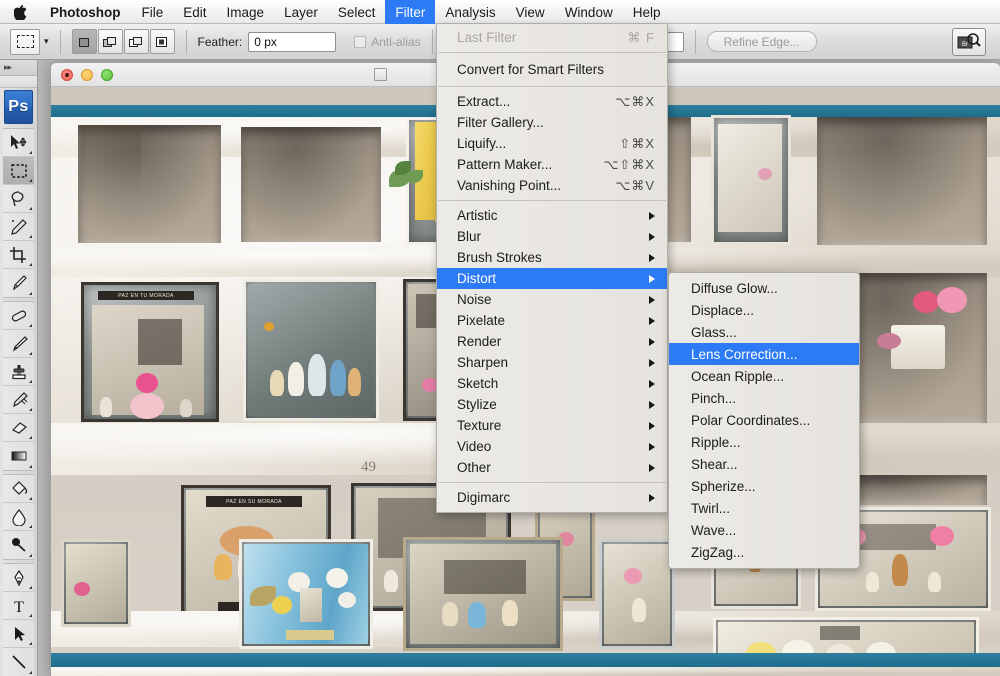 The image size is (1000, 676). I want to click on menu-item-distort: Distort, so click(552, 278).